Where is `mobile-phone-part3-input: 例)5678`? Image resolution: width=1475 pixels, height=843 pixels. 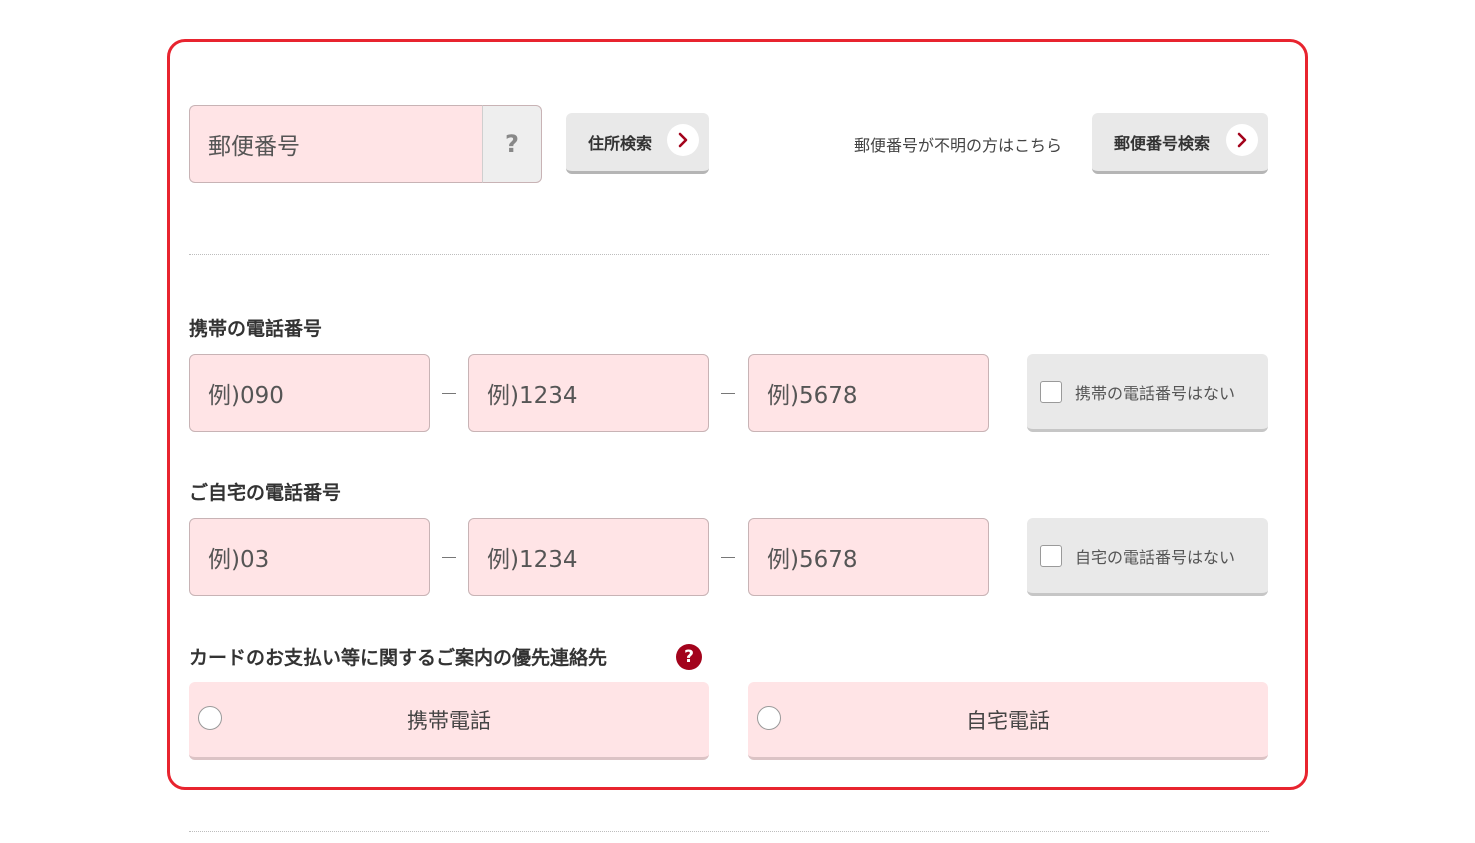 mobile-phone-part3-input: 例)5678 is located at coordinates (868, 393).